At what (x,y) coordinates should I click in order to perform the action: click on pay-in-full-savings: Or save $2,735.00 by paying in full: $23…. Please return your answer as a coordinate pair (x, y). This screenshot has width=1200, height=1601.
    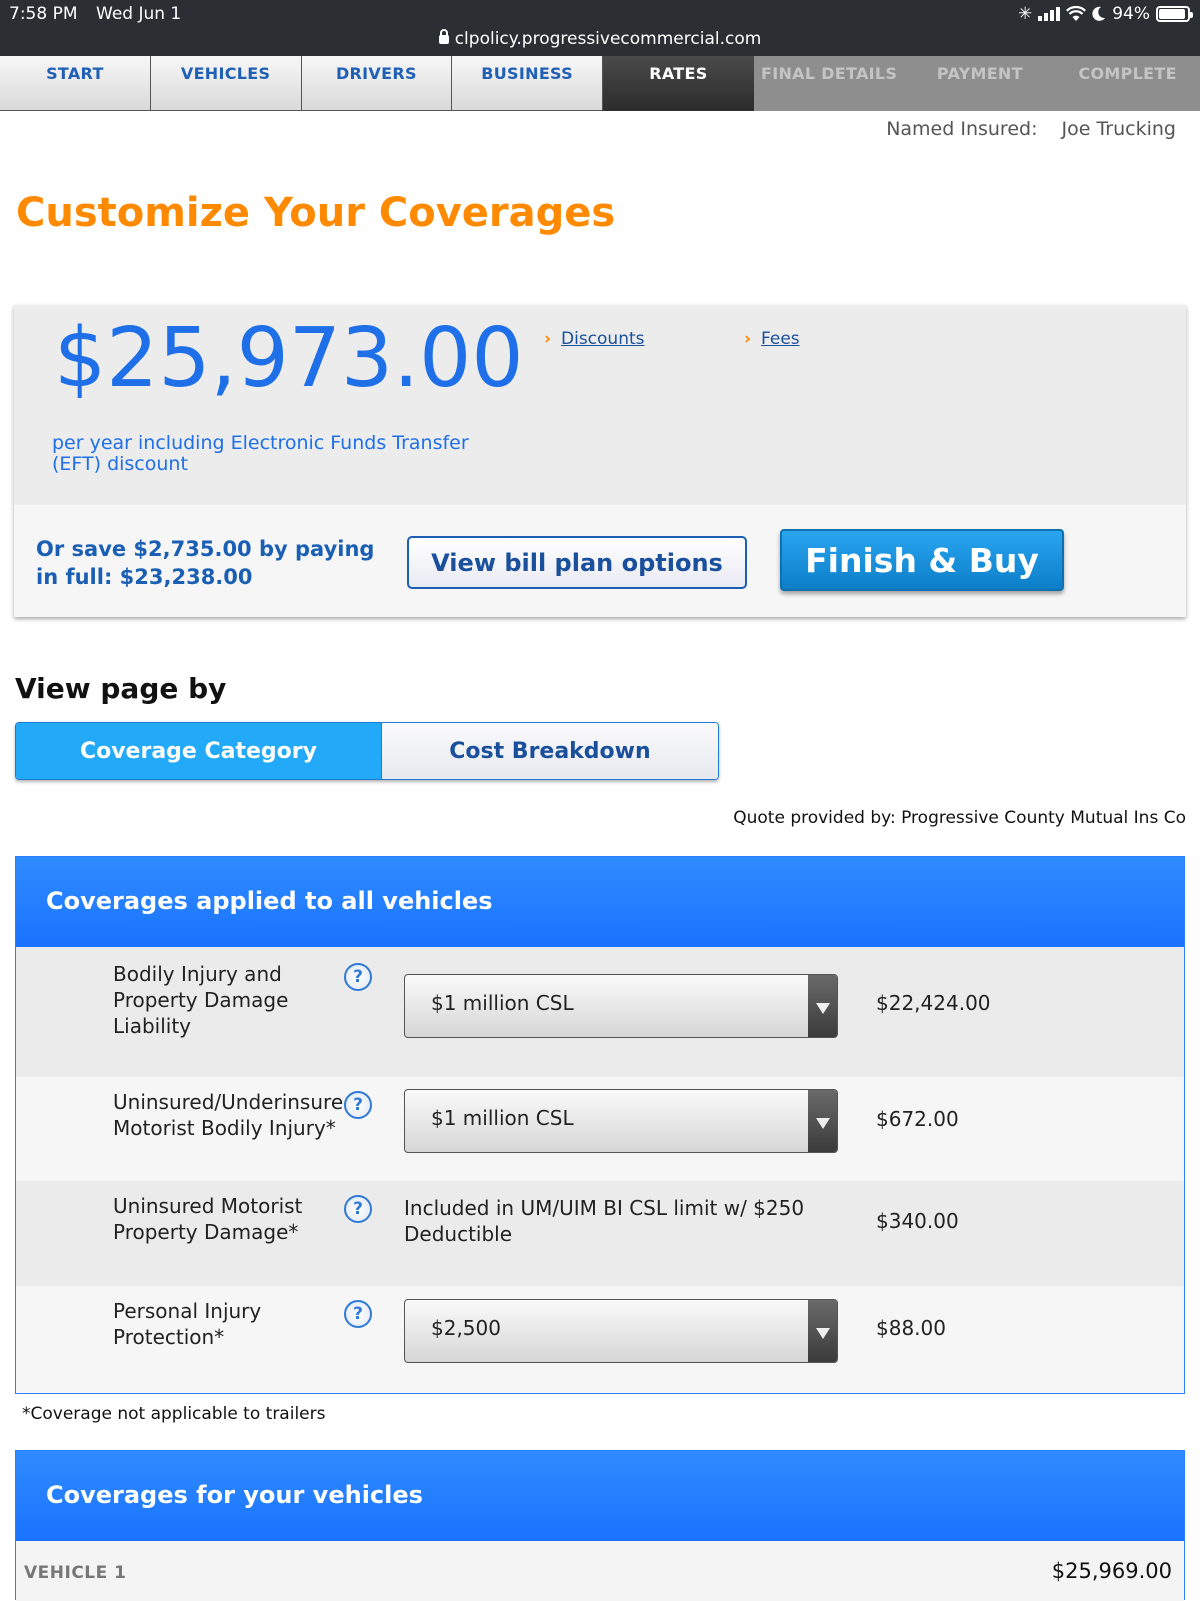
    Looking at the image, I should click on (205, 563).